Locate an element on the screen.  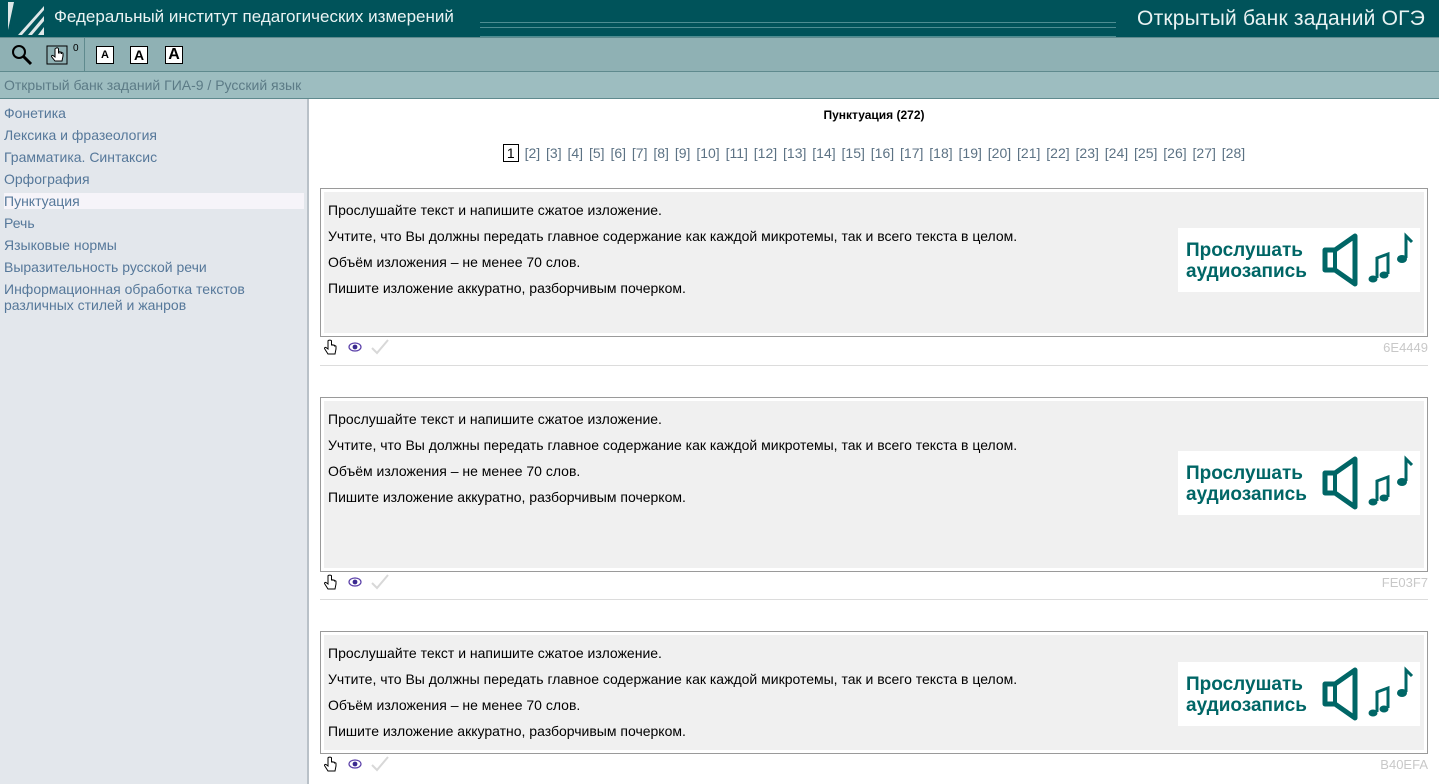
page-26: [26] is located at coordinates (1174, 153).